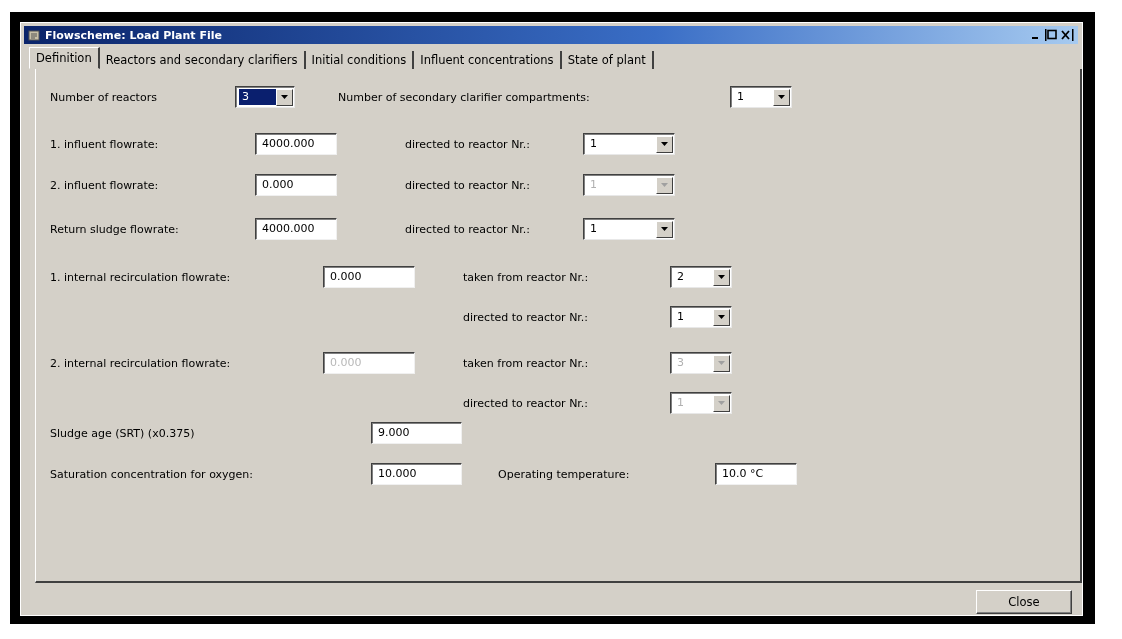 This screenshot has height=639, width=1122. Describe the element at coordinates (416, 433) in the screenshot. I see `input-field: 9.000` at that location.